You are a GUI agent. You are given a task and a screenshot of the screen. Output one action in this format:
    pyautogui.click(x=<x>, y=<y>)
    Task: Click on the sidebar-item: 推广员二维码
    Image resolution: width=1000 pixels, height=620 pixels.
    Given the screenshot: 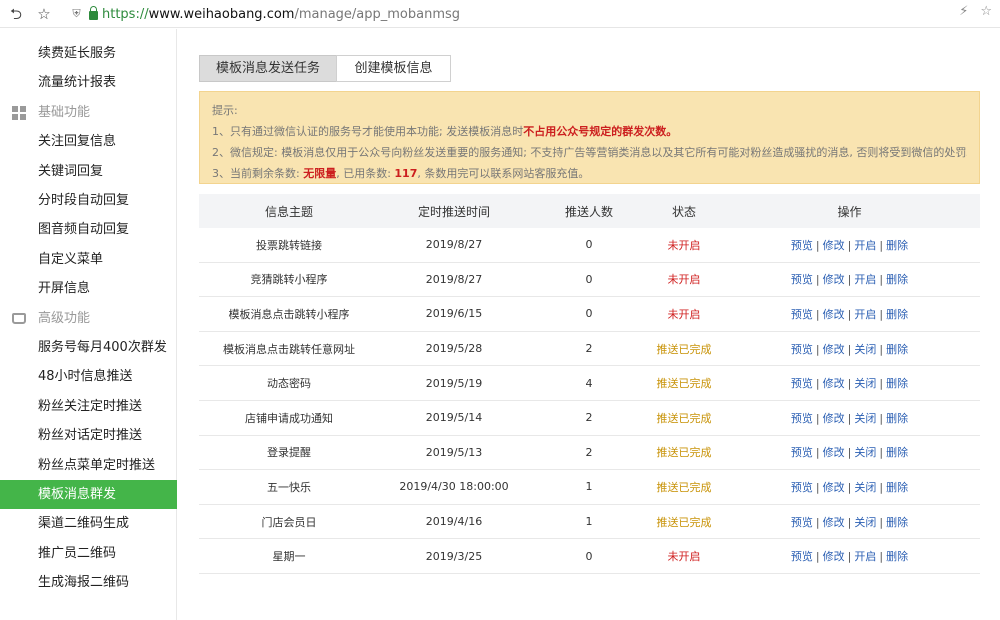 What is the action you would take?
    pyautogui.click(x=88, y=553)
    